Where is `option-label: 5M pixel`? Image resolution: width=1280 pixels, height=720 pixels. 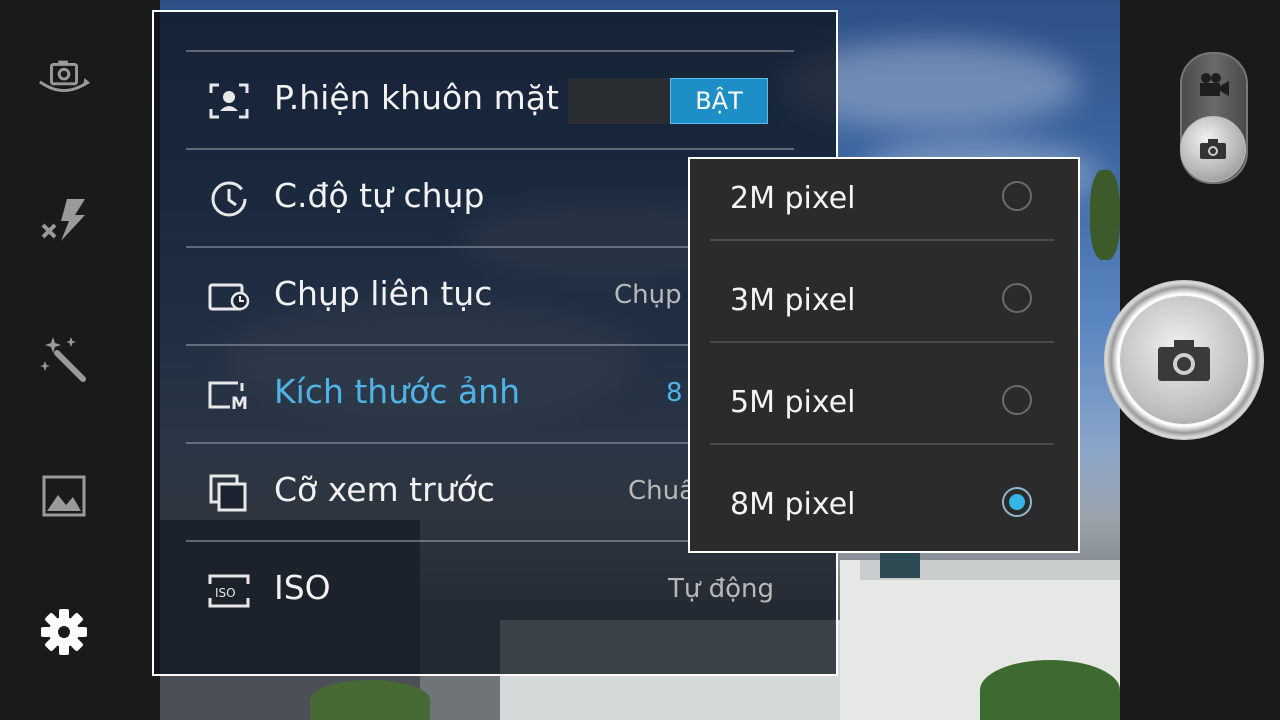 option-label: 5M pixel is located at coordinates (793, 402).